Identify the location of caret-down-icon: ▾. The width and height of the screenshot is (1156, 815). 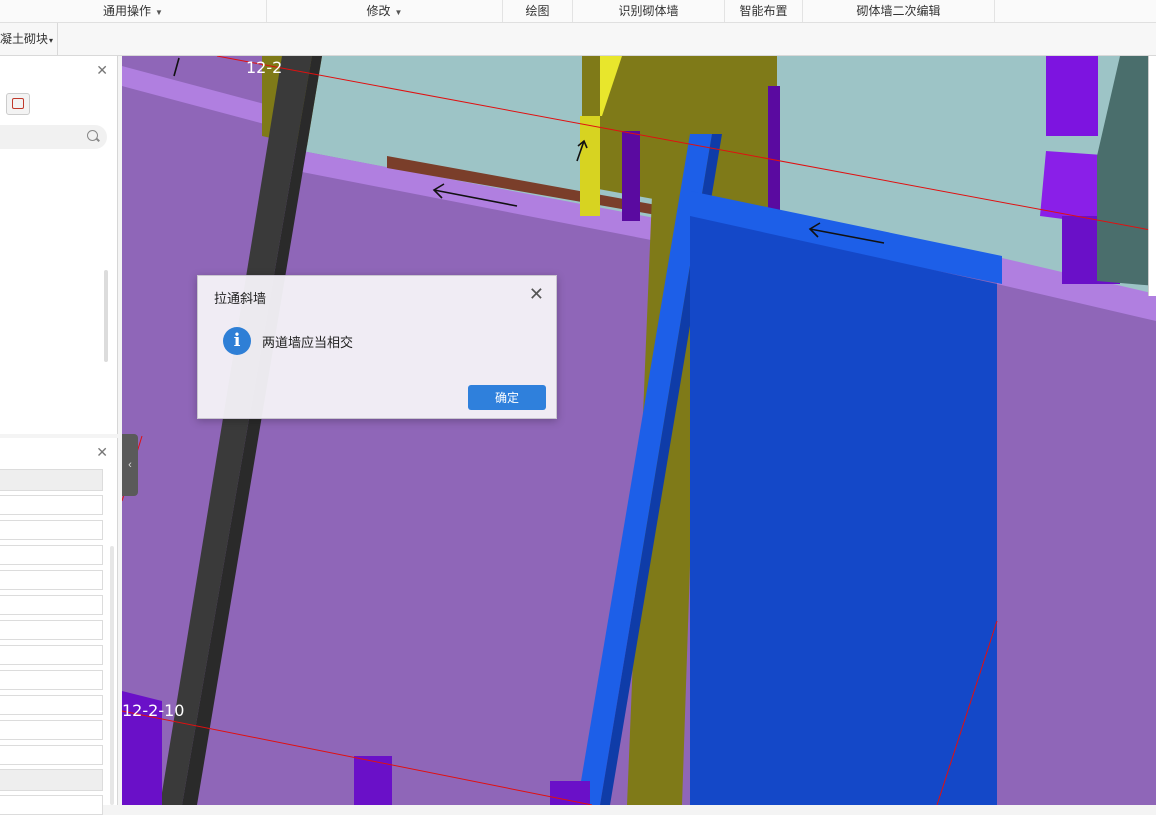
(51, 40).